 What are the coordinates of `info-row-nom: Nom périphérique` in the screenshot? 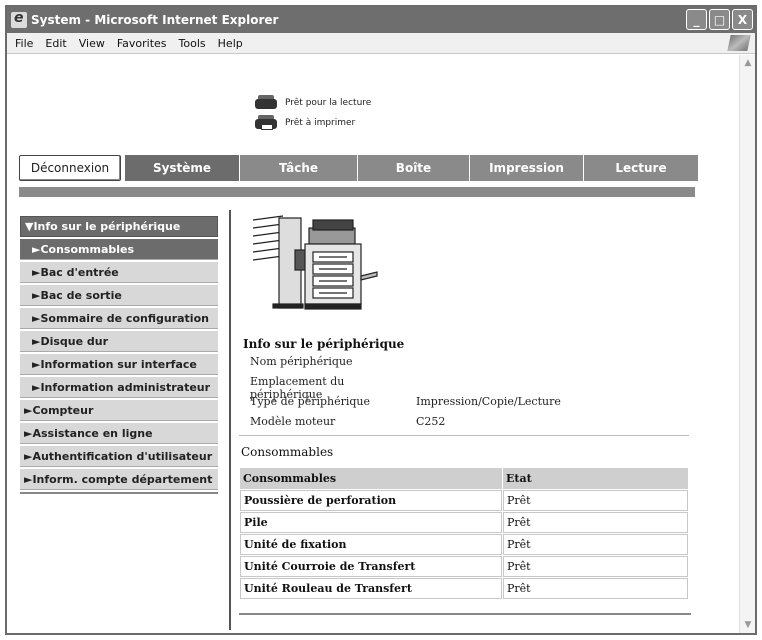 It's located at (333, 361).